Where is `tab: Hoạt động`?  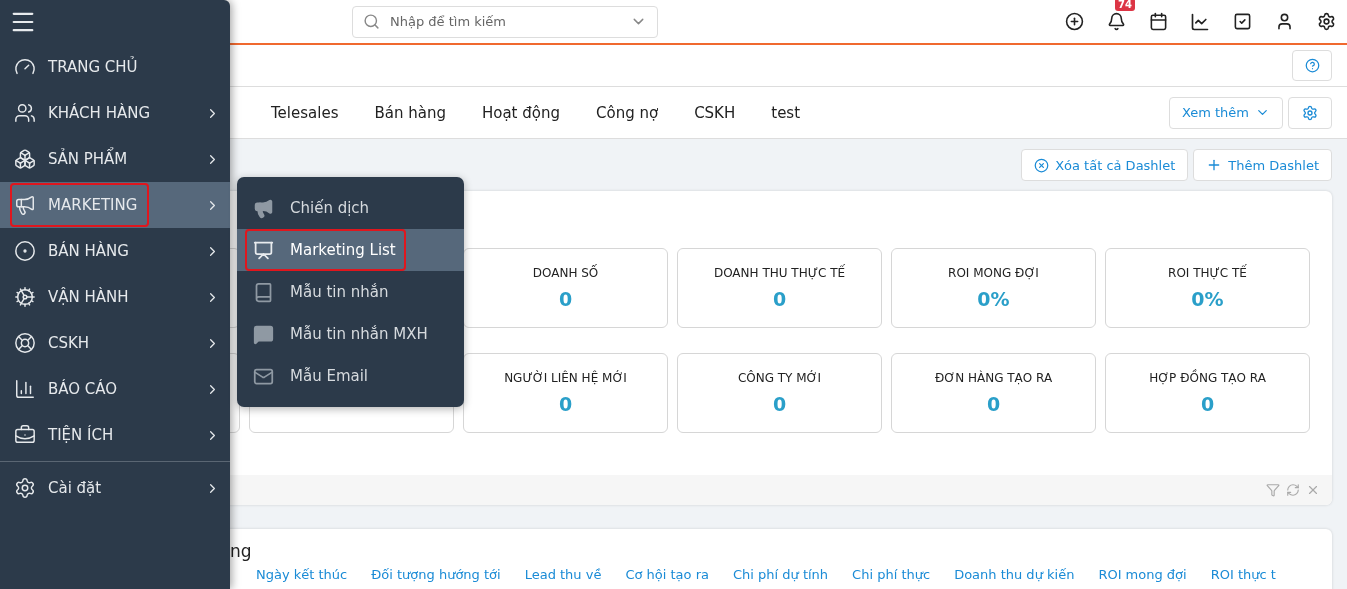
tab: Hoạt động is located at coordinates (520, 112).